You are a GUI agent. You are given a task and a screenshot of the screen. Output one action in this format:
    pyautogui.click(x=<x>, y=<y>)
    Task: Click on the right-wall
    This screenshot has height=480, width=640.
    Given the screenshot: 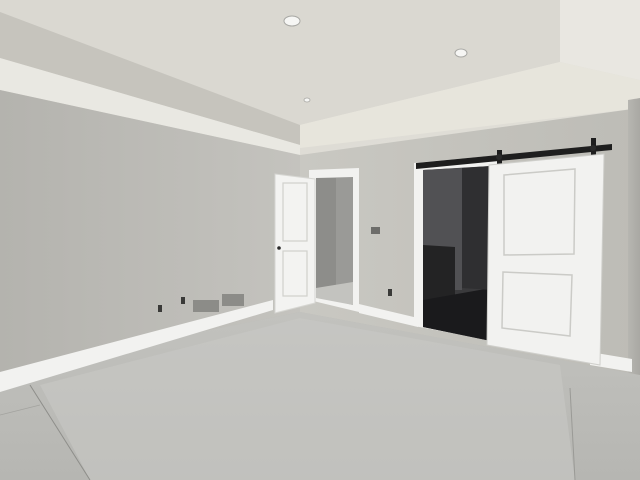 What is the action you would take?
    pyautogui.click(x=634, y=244)
    